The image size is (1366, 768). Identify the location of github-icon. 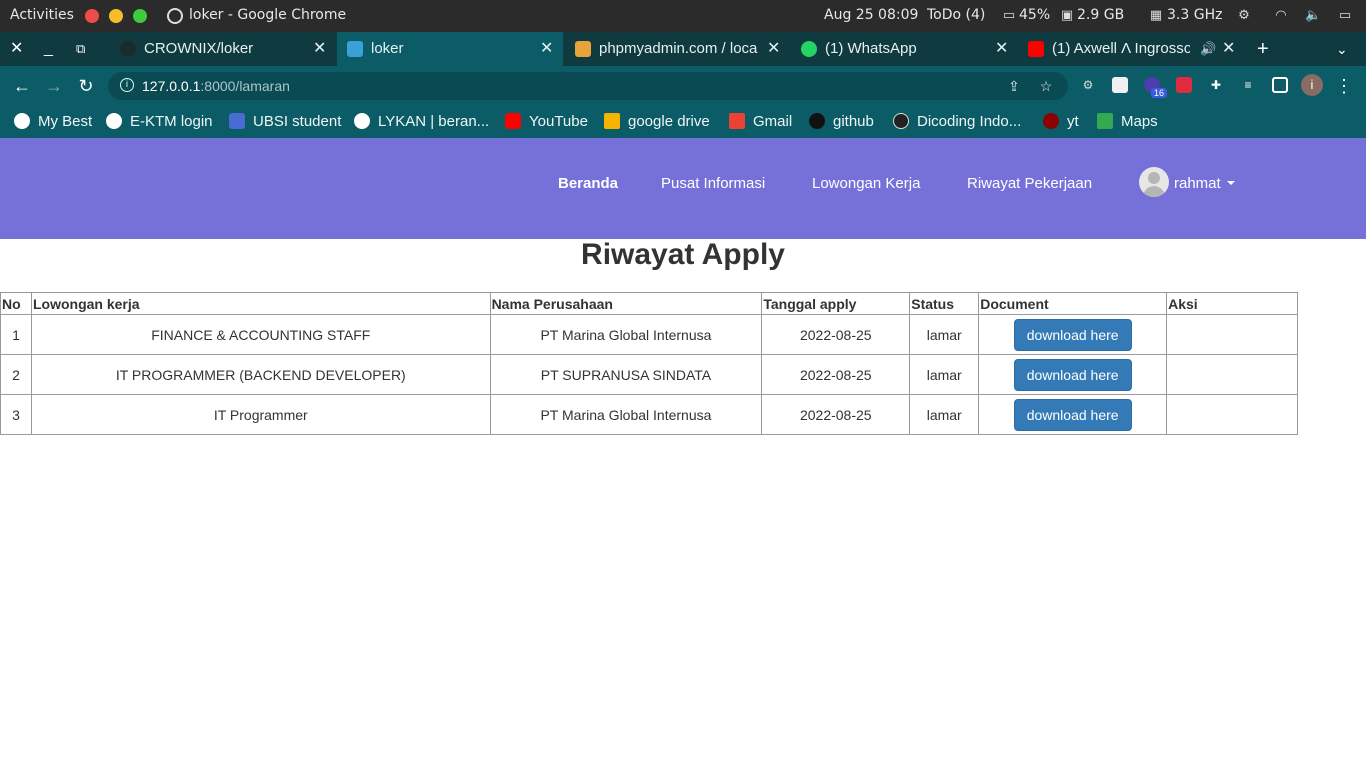
(128, 49).